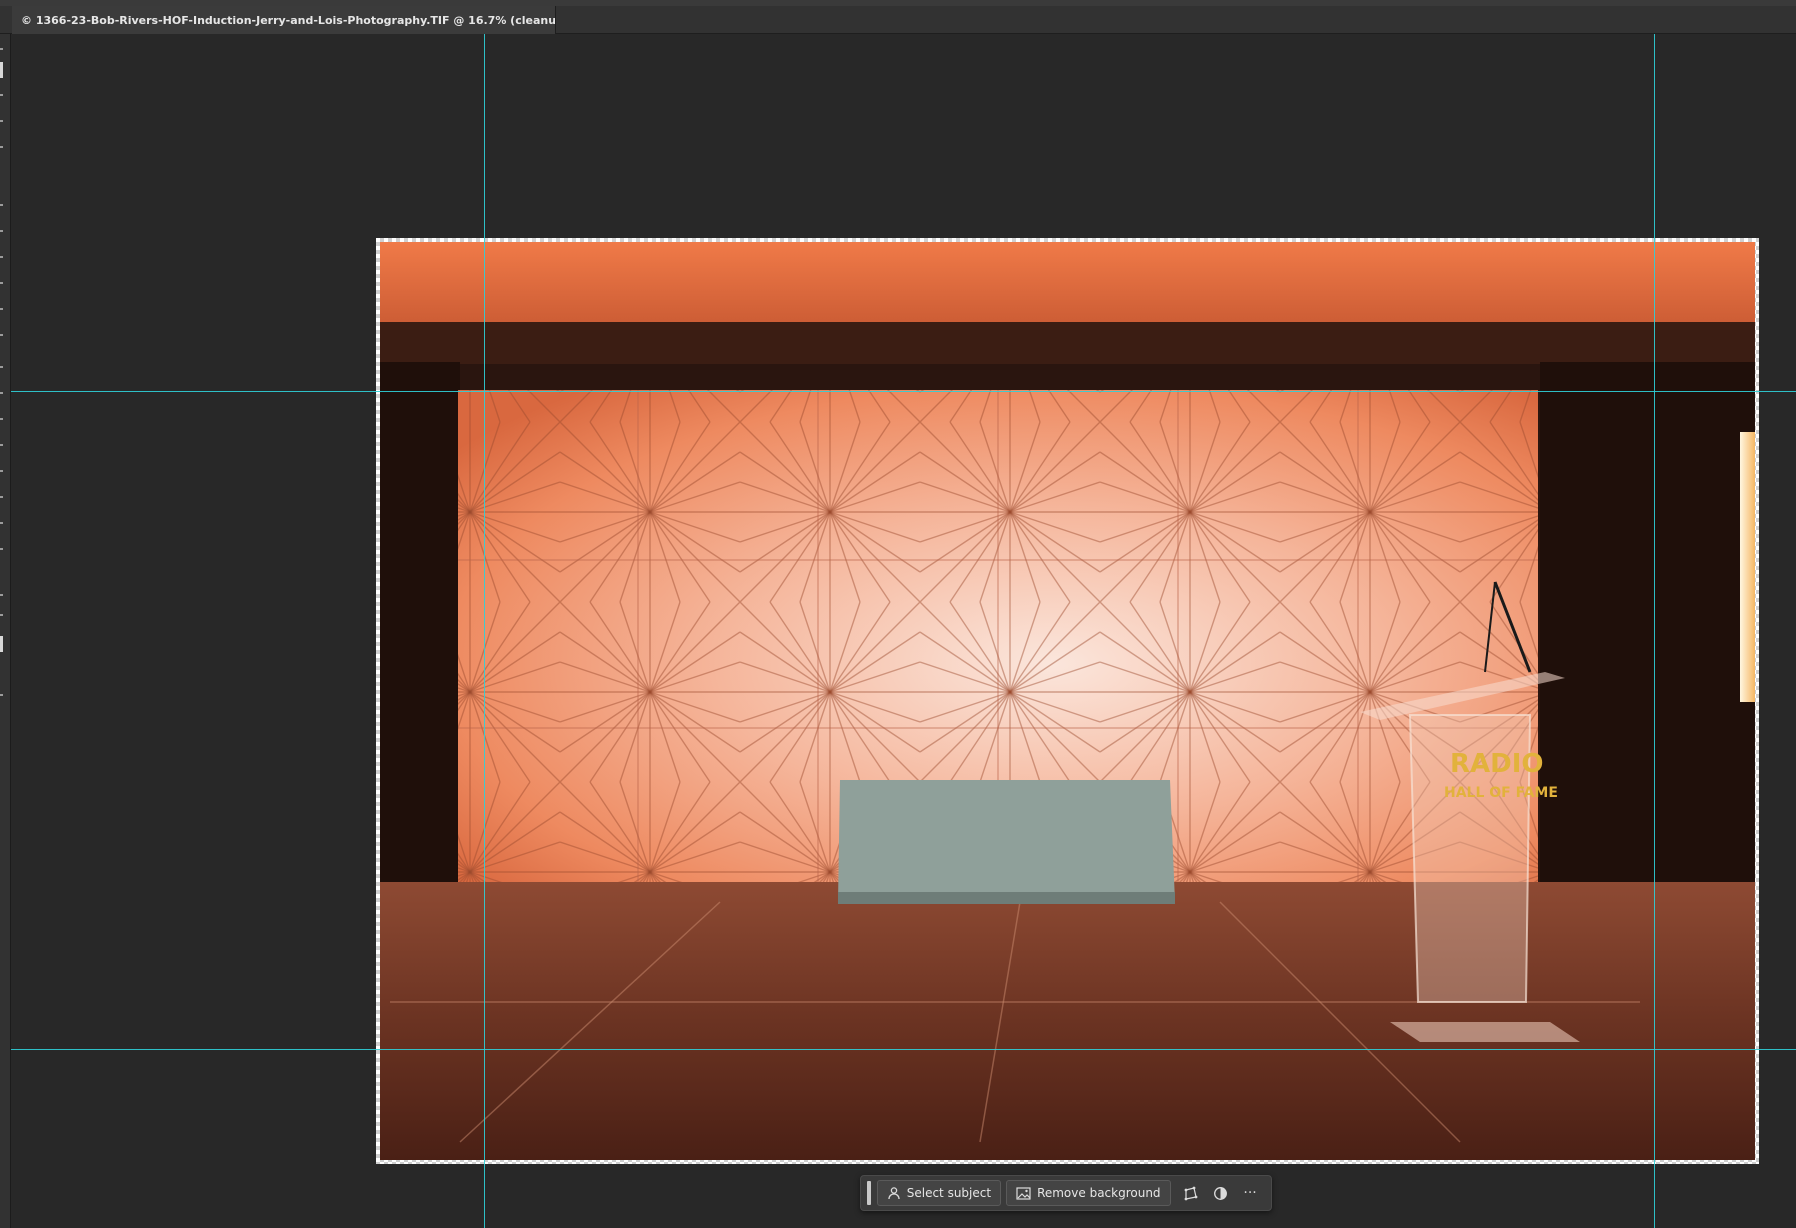 The image size is (1796, 1228). I want to click on select-subject-button: Select subject, so click(939, 1193).